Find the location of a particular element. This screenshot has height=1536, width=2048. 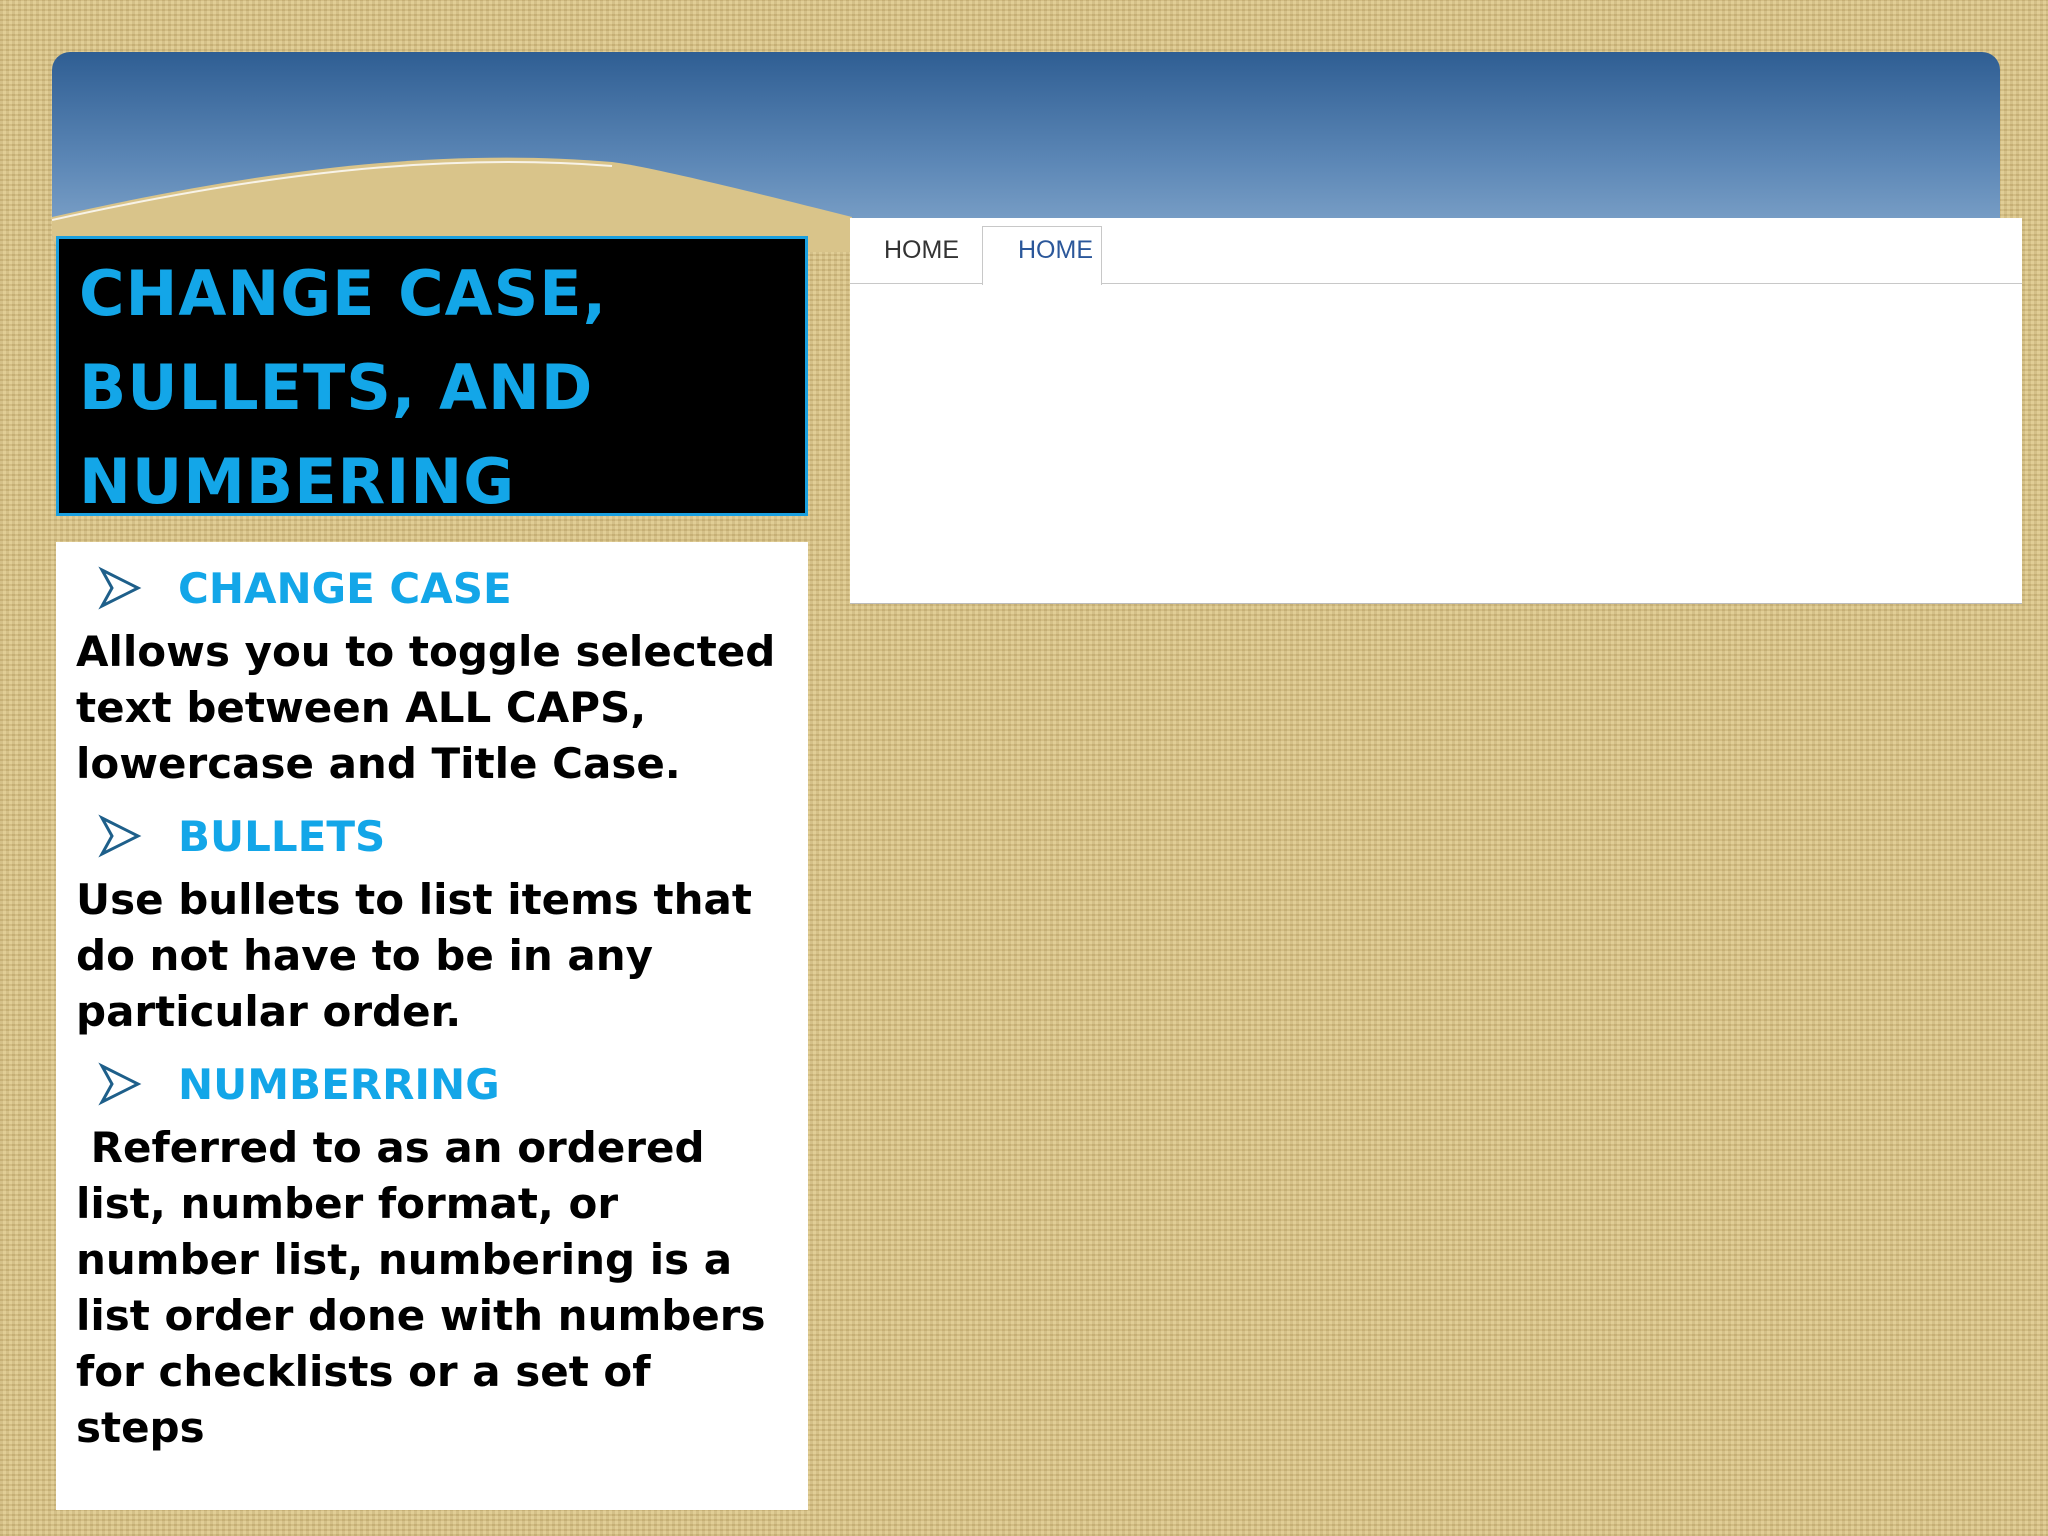

title-box: CHANGE CASE, BULLETS, AND NUMBERING is located at coordinates (432, 377).